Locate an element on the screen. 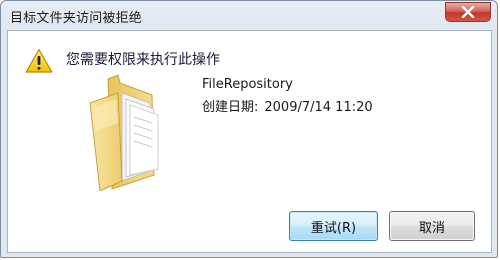 The image size is (500, 260). date-value: 2009/7/14 11:20 is located at coordinates (318, 107).